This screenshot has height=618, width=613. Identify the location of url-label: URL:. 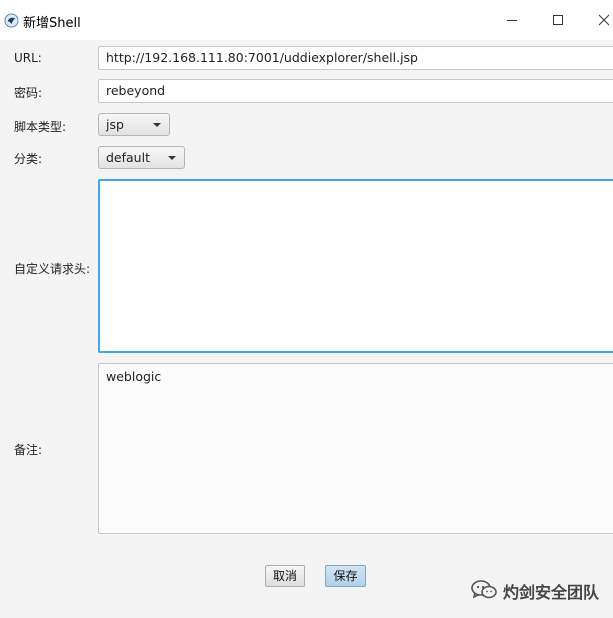
(28, 58).